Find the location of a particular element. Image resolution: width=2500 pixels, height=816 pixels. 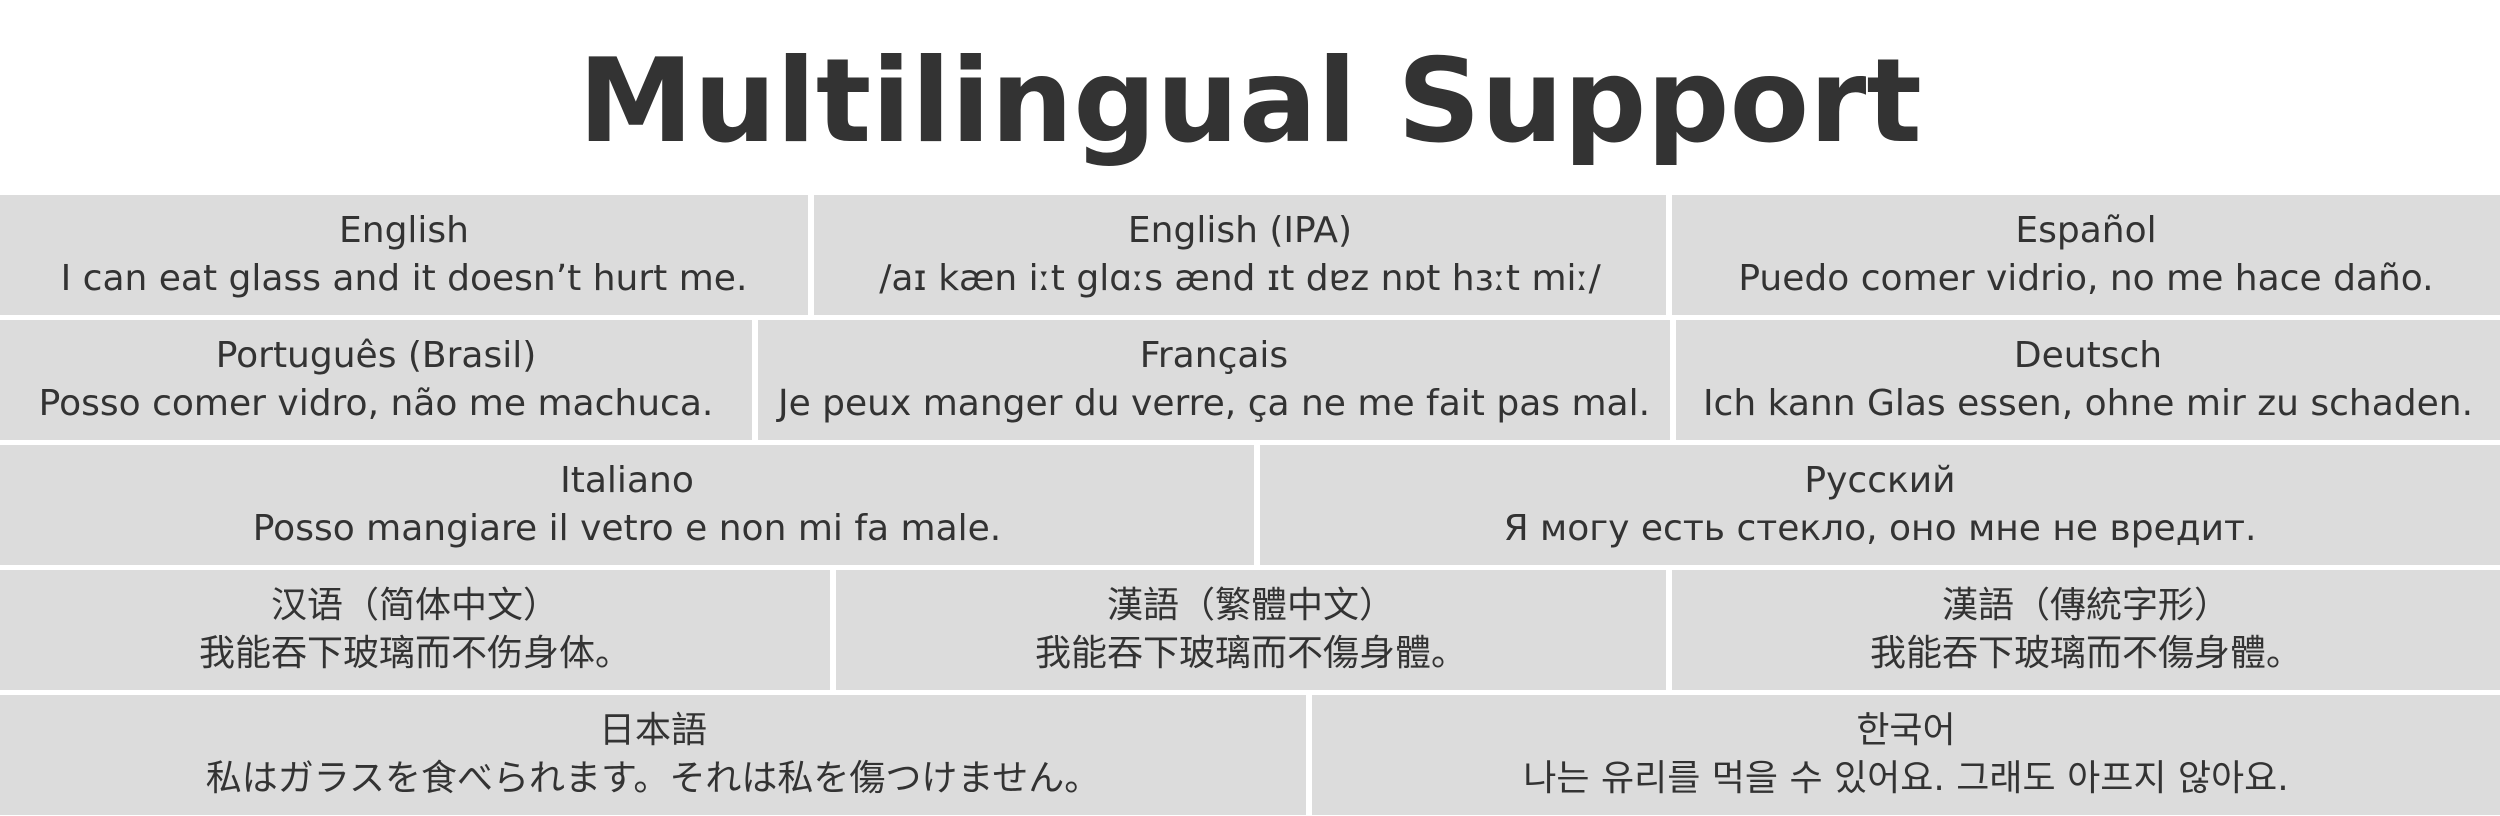

sample-sentence: Я могу есть стекло, оно мне не вредит. is located at coordinates (1880, 528).